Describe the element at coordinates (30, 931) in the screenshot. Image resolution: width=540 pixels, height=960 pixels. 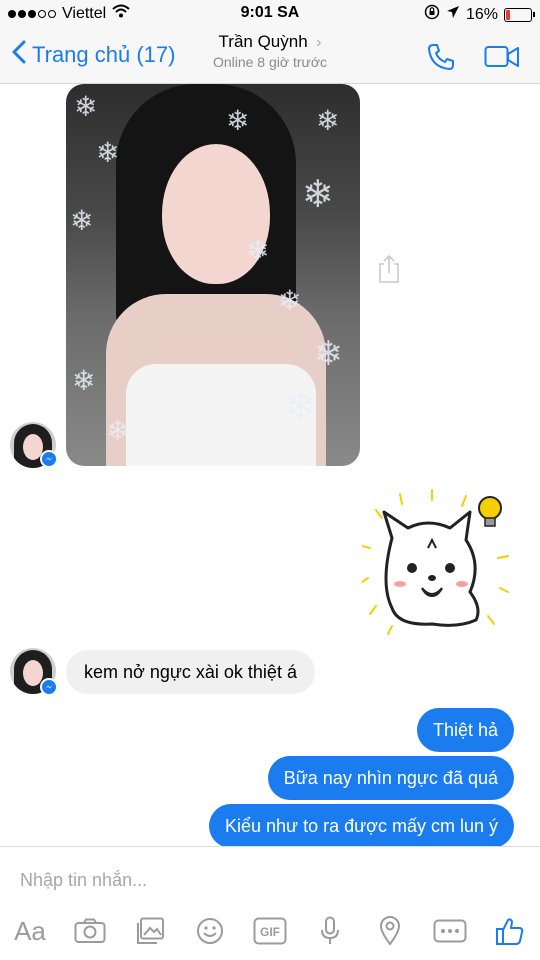
I see `text-format-icon: Aa` at that location.